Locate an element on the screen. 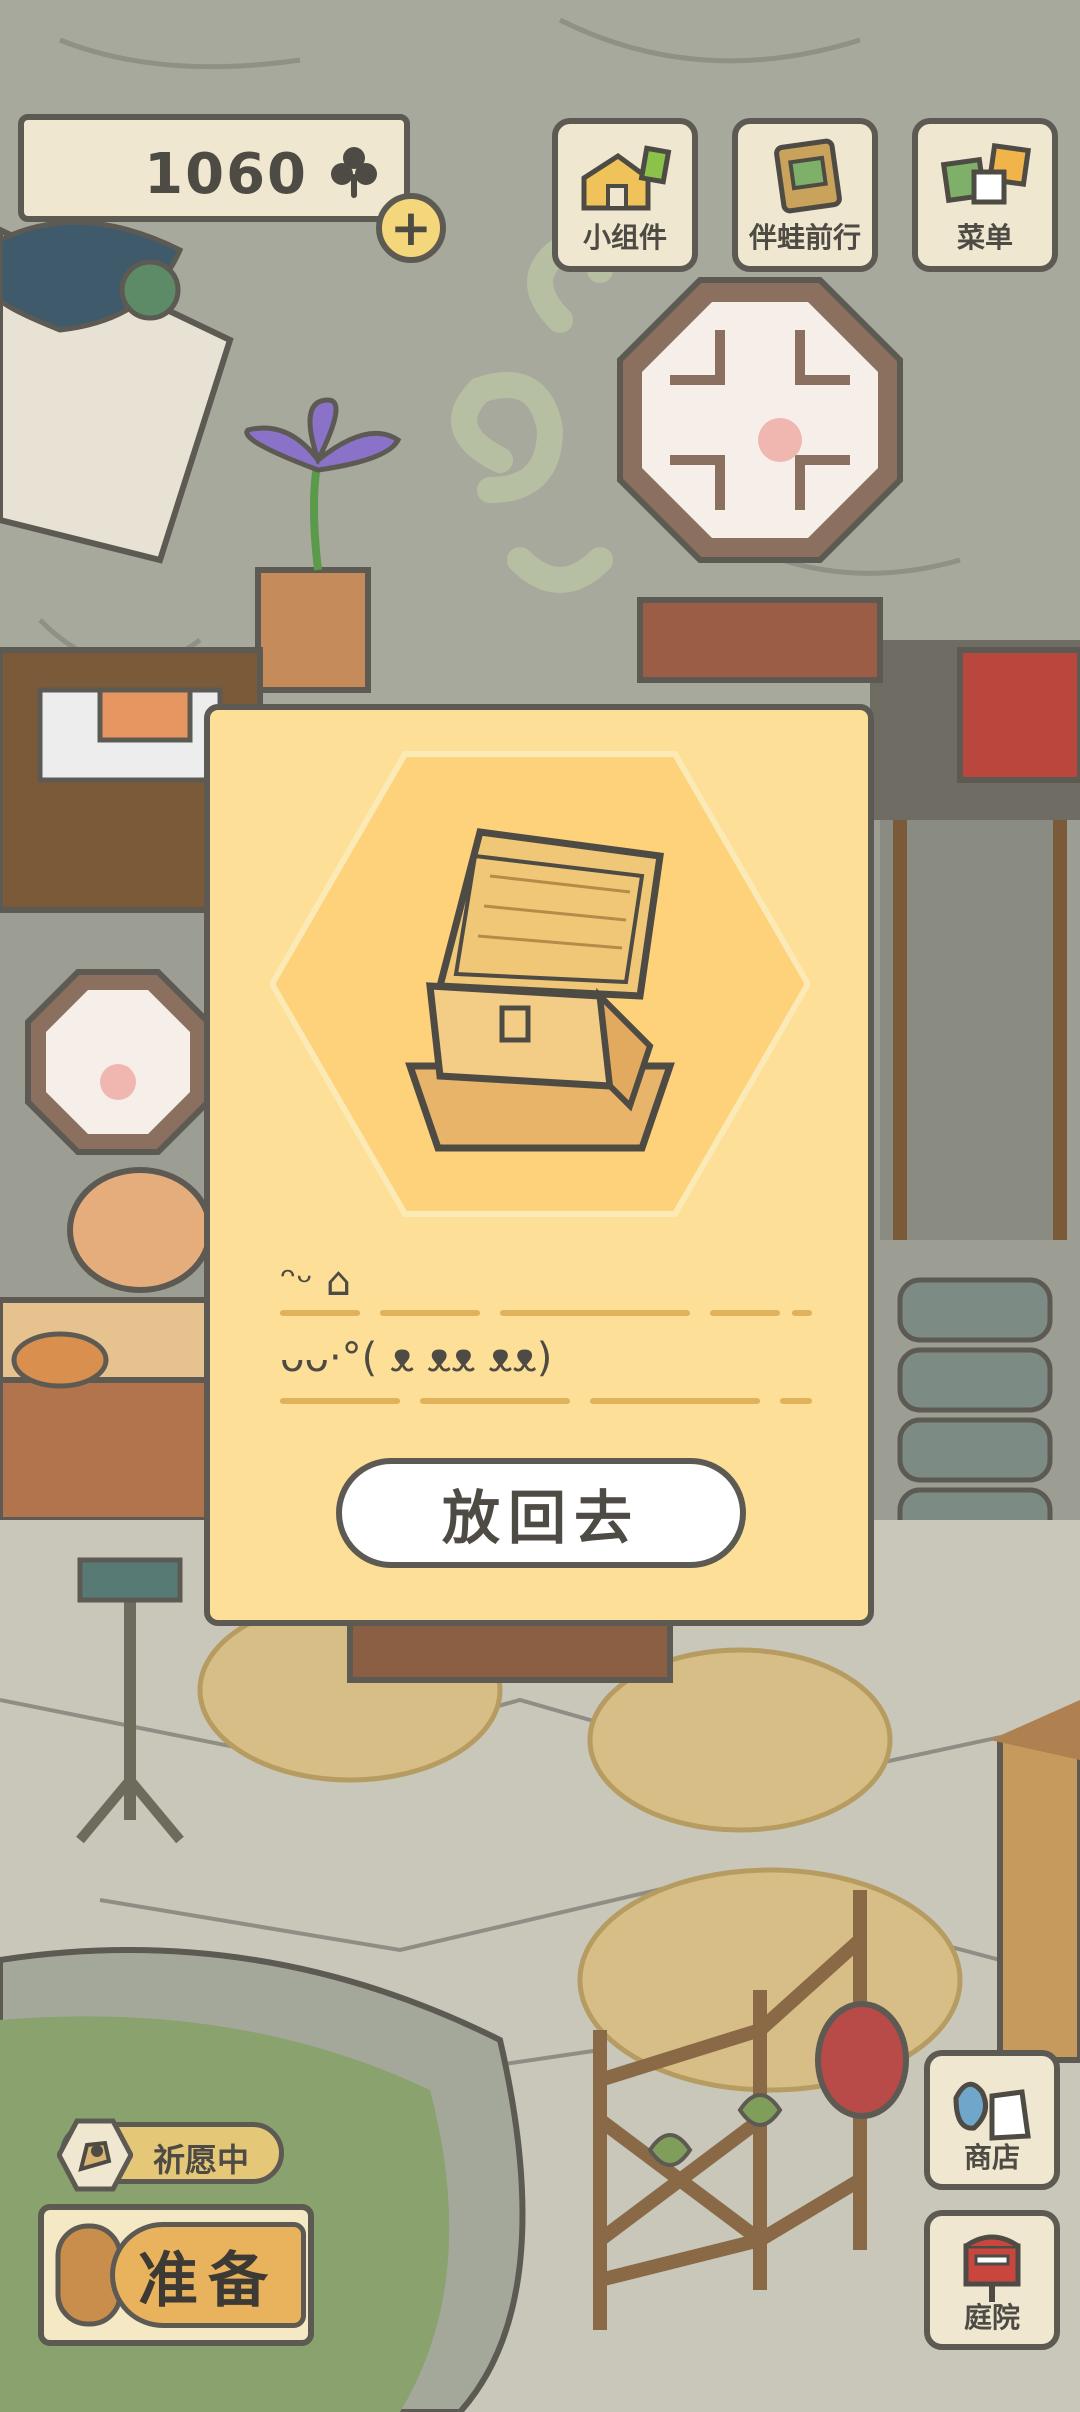 This screenshot has width=1080, height=2412. shop-button: 商店 is located at coordinates (992, 2120).